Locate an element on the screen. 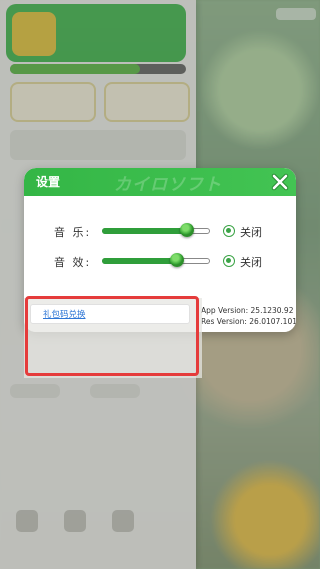 This screenshot has height=569, width=320. music-off-label: 关闭 is located at coordinates (251, 232).